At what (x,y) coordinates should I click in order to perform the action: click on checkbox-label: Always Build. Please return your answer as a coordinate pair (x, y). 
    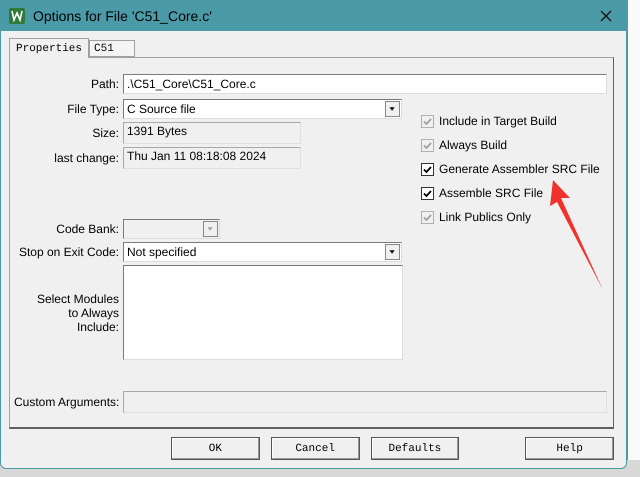
    Looking at the image, I should click on (473, 145).